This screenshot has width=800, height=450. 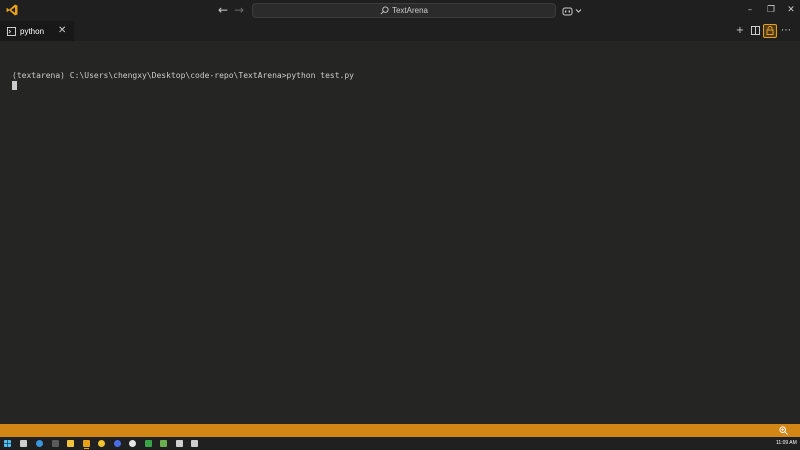 I want to click on vscode-logo-icon, so click(x=12, y=10).